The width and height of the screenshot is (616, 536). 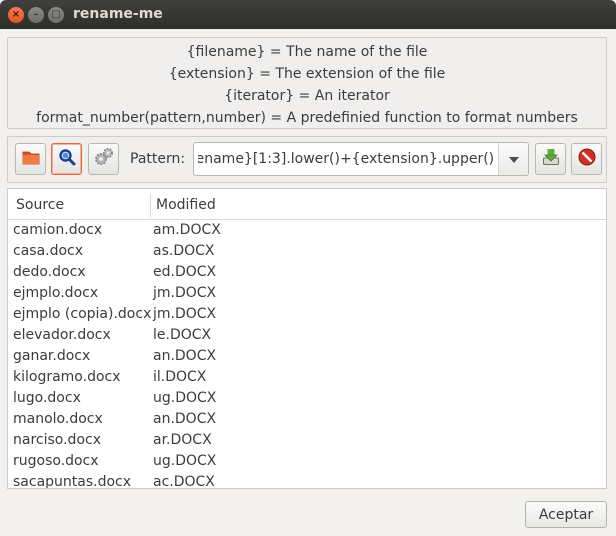 What do you see at coordinates (307, 419) in the screenshot?
I see `list-row: manolo.docx an.DOCX` at bounding box center [307, 419].